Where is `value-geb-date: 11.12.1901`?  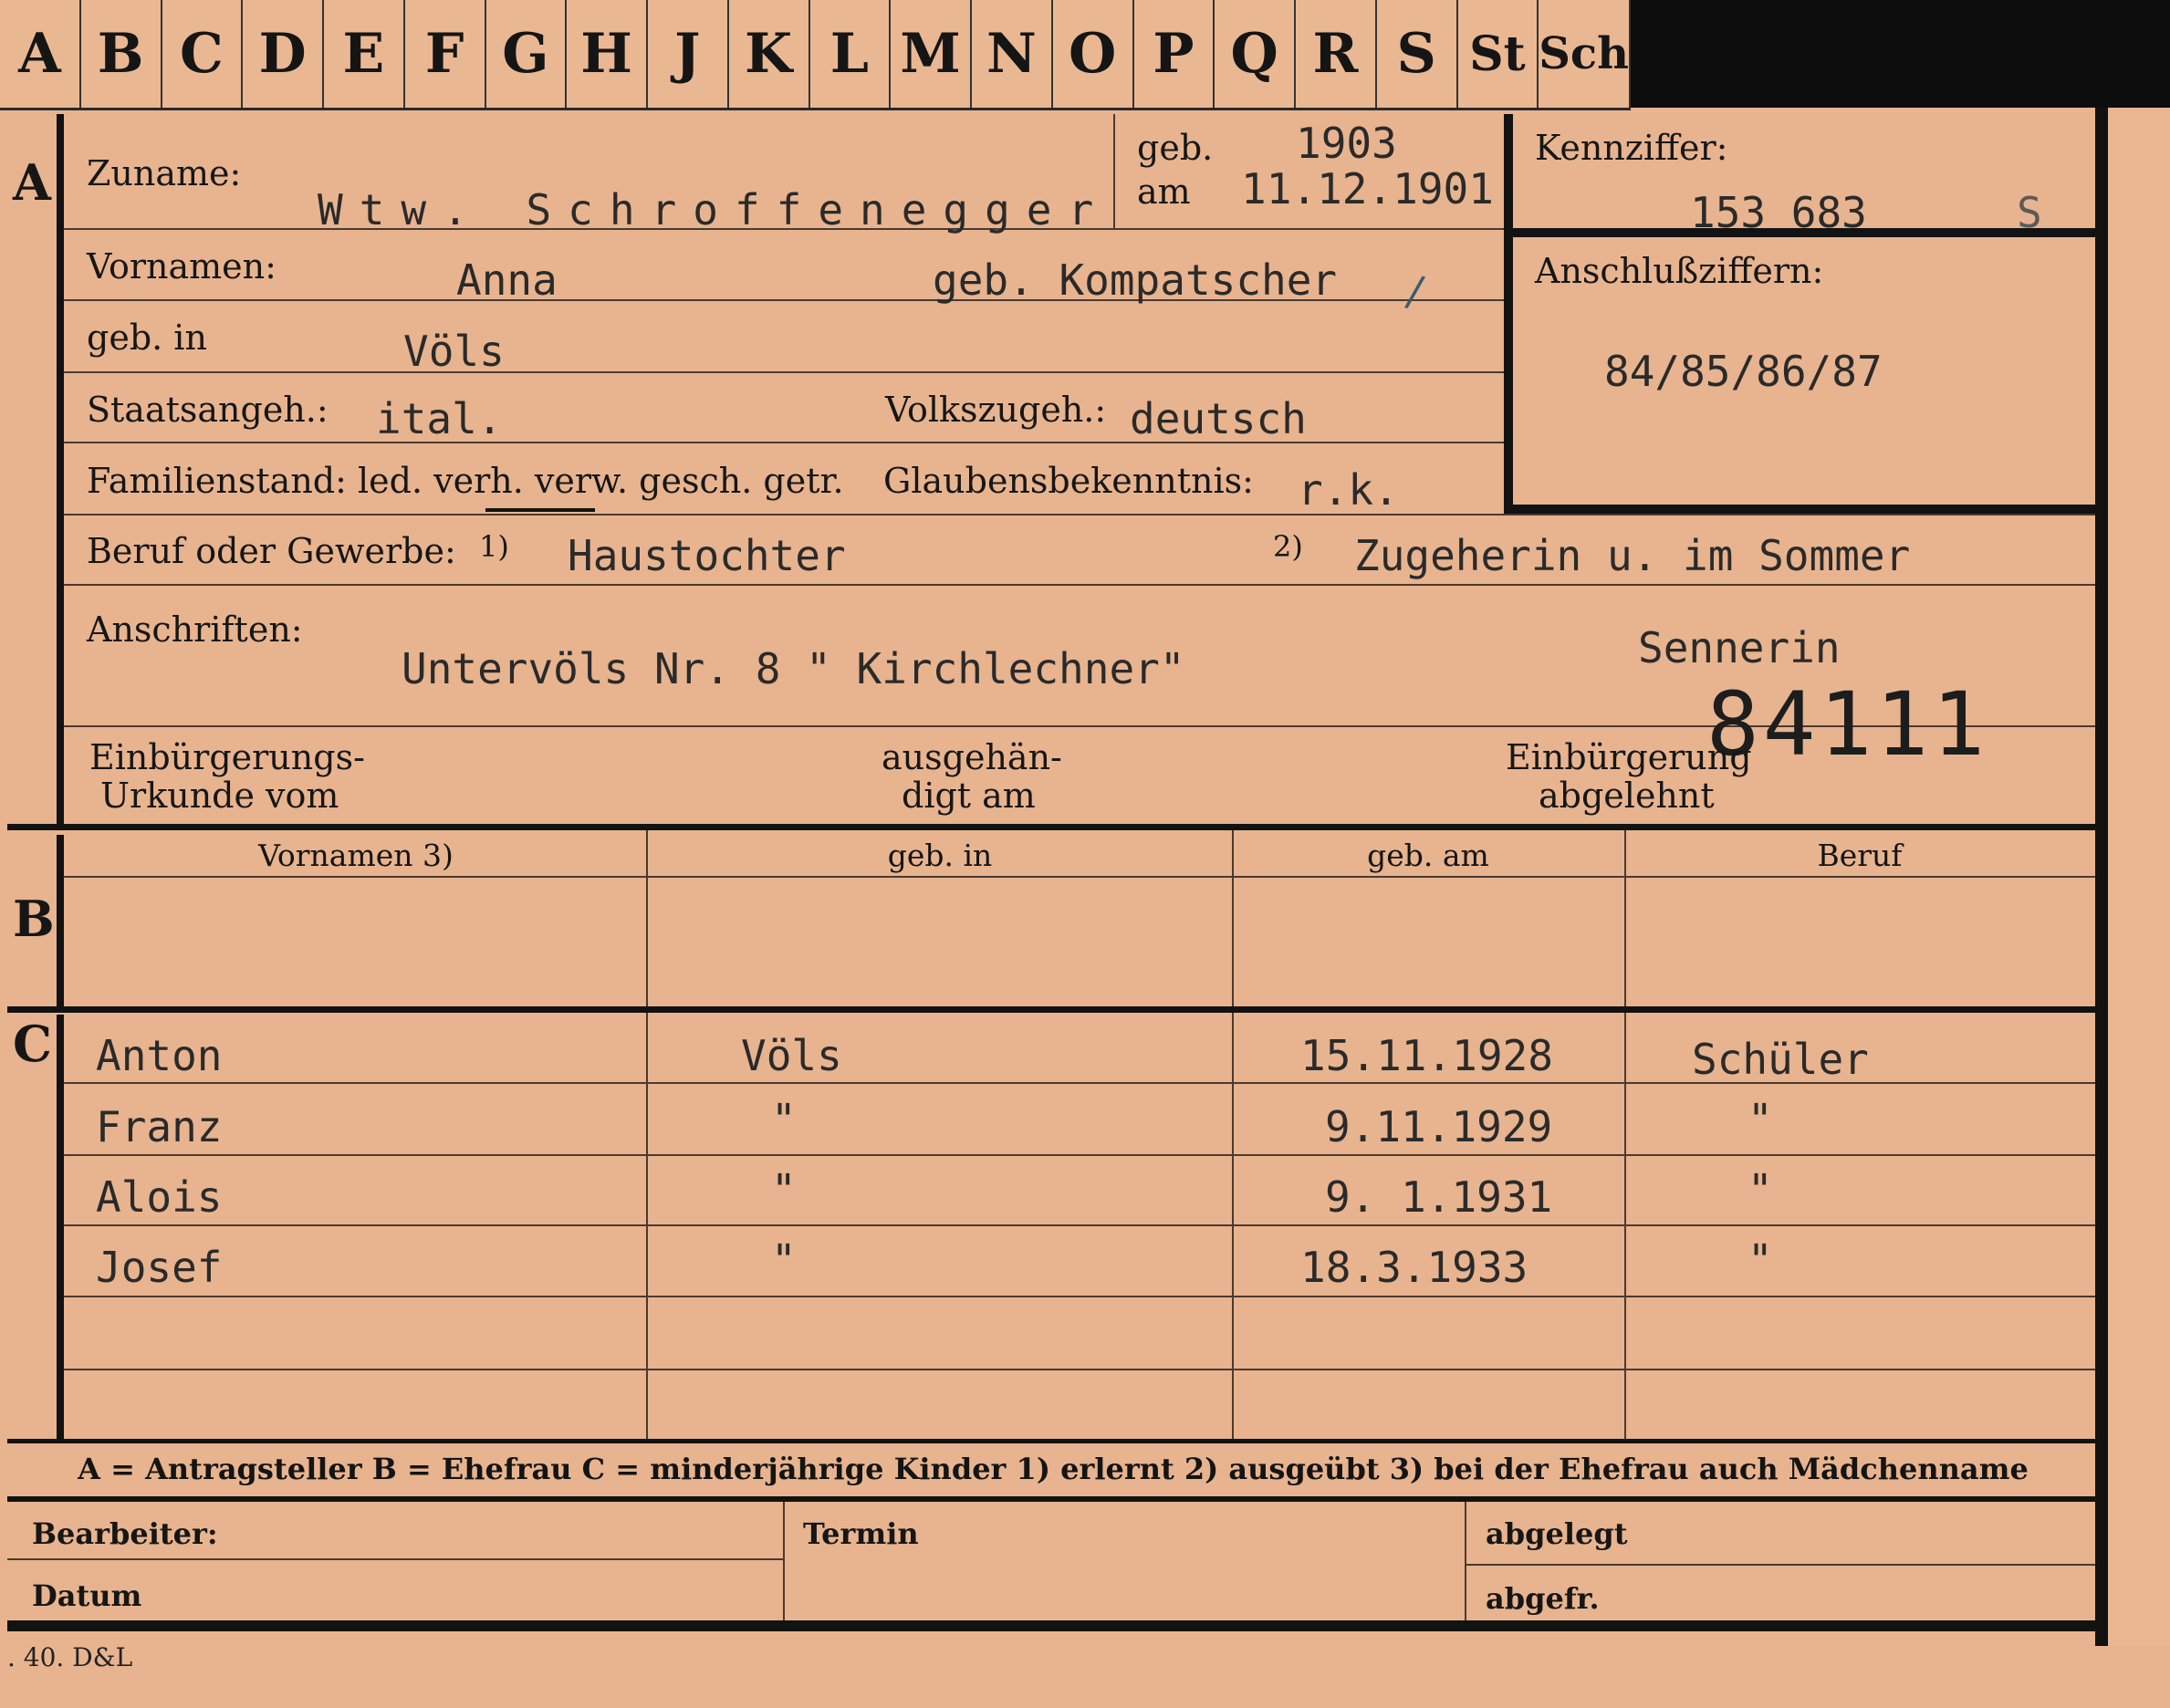
value-geb-date: 11.12.1901 is located at coordinates (1367, 189).